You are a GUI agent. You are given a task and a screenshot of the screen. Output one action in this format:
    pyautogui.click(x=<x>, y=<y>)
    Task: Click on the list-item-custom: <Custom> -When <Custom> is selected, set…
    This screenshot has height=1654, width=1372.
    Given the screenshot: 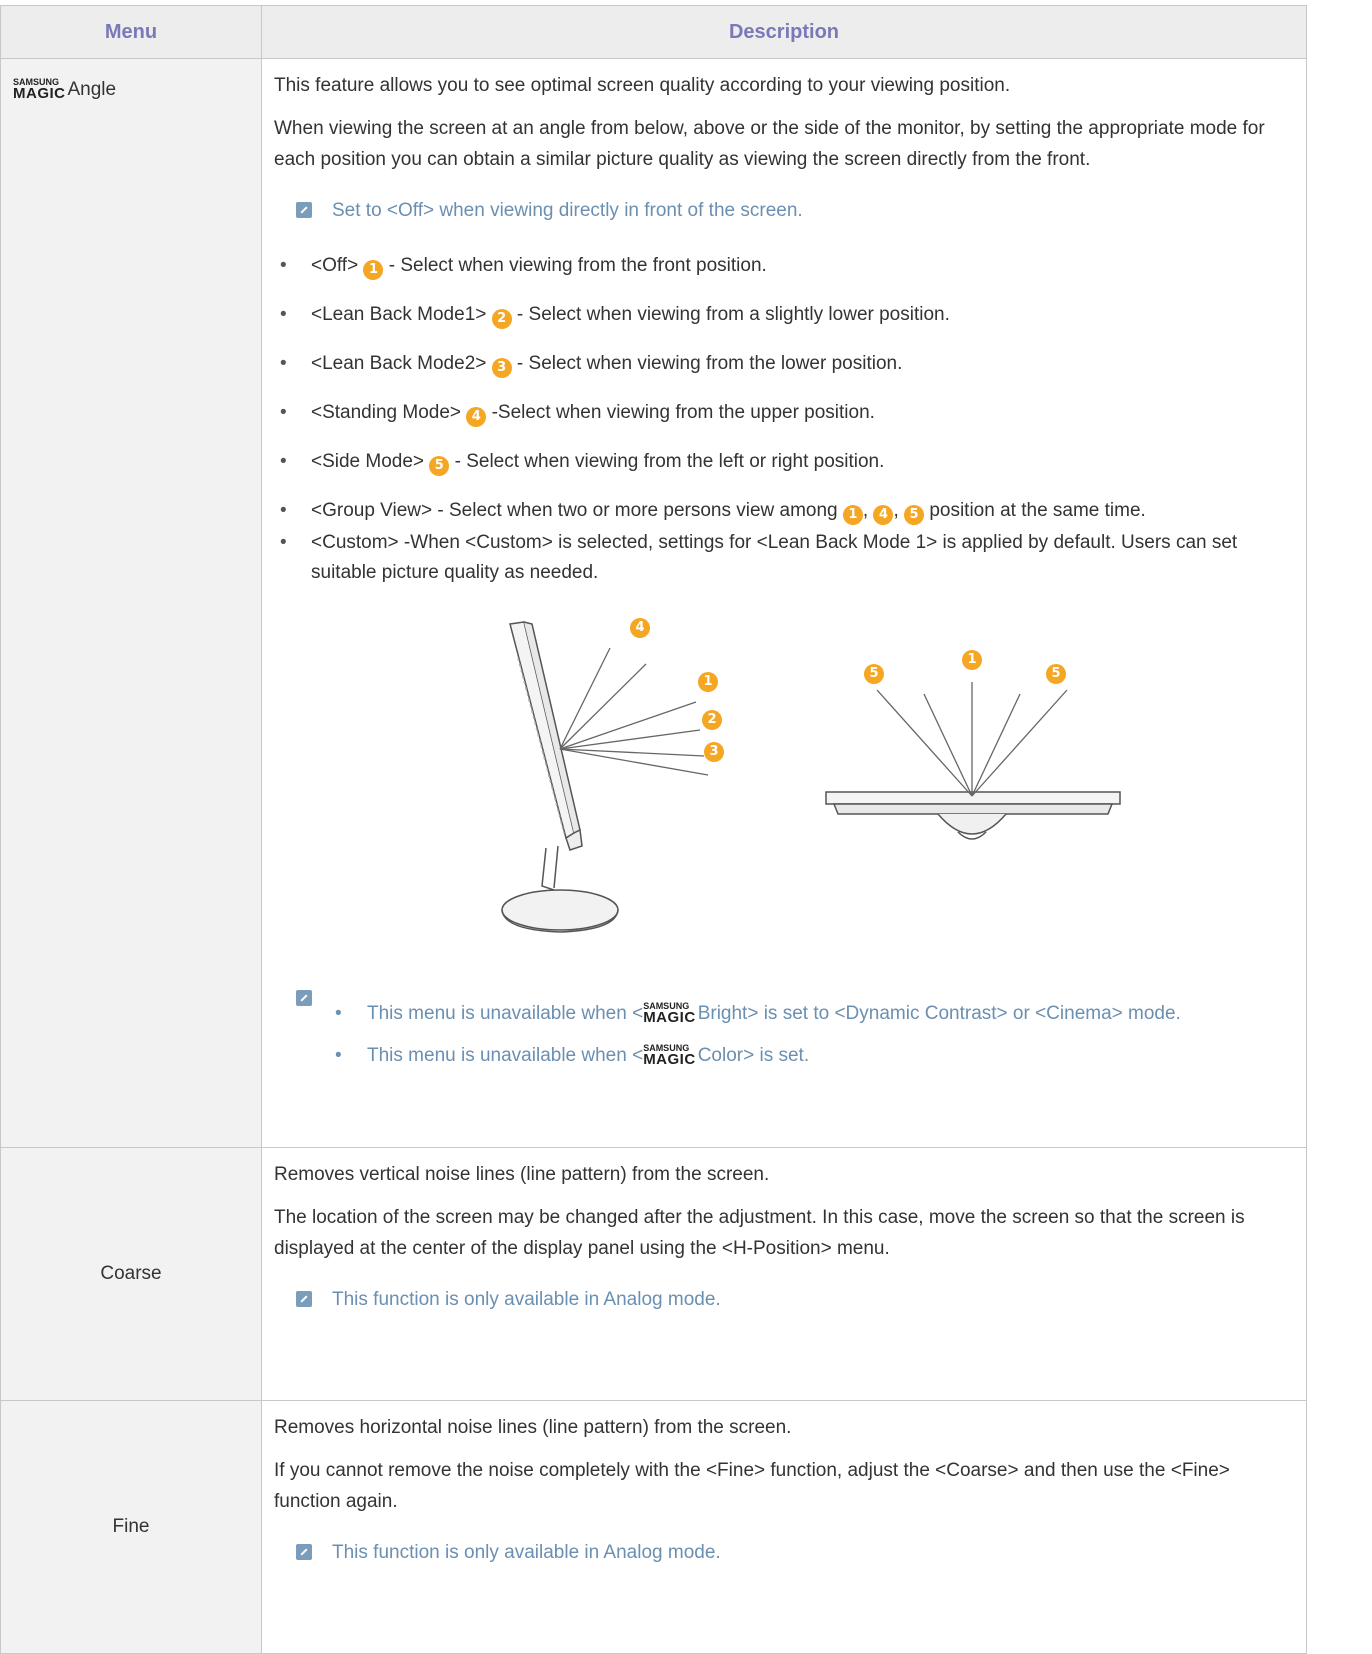 What is the action you would take?
    pyautogui.click(x=785, y=558)
    